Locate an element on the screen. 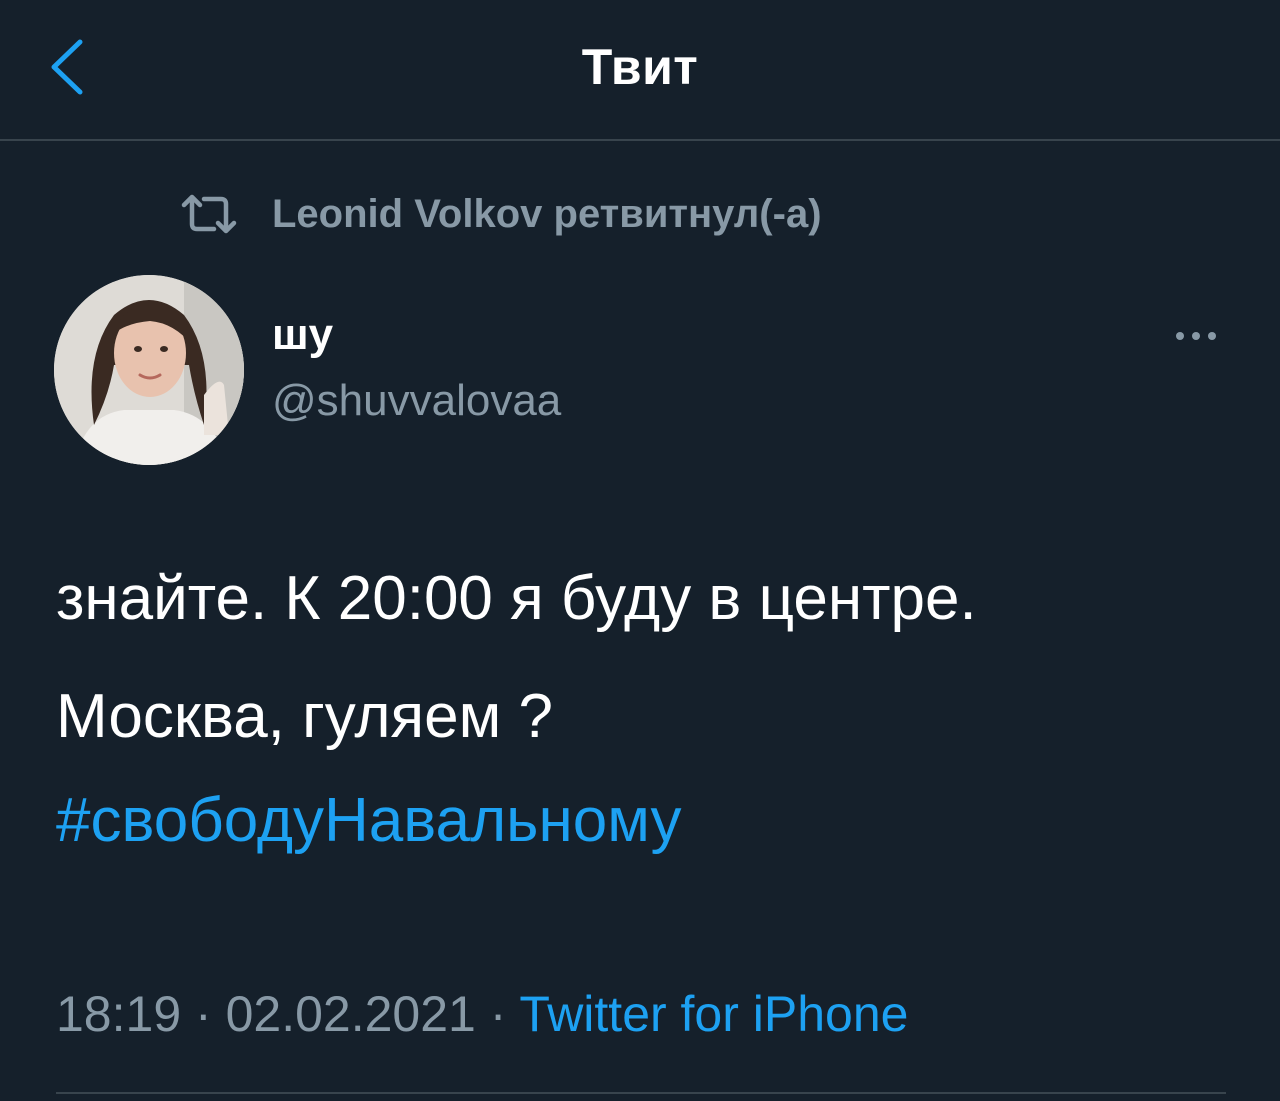 The width and height of the screenshot is (1280, 1101). tweet-source-link: Twitter for iPhone is located at coordinates (713, 1014).